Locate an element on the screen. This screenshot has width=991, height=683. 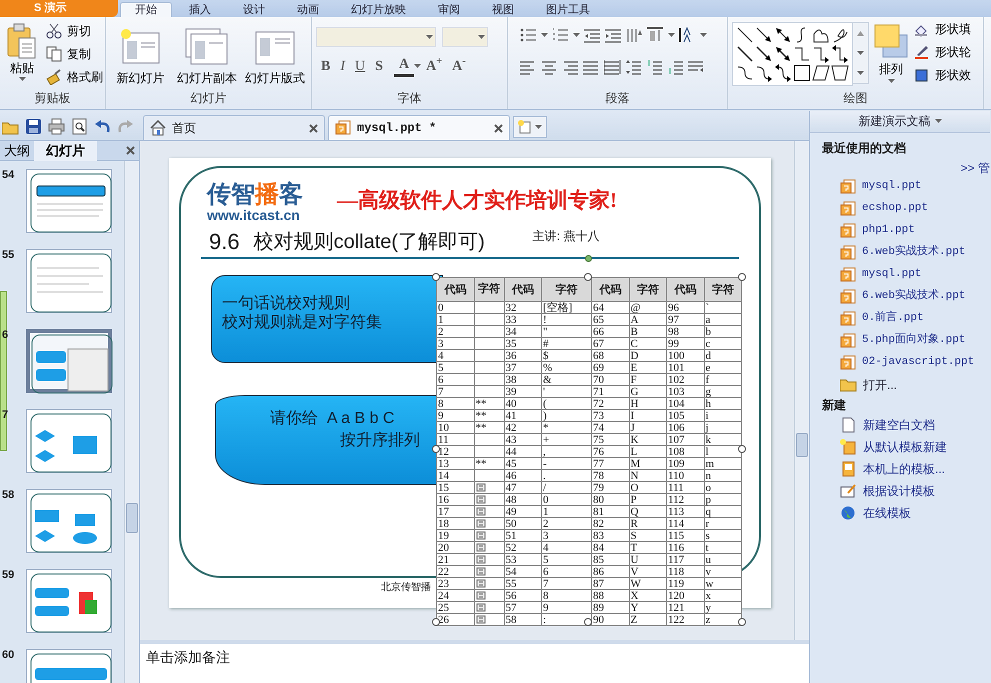
text-wrap-icon is located at coordinates (696, 67).